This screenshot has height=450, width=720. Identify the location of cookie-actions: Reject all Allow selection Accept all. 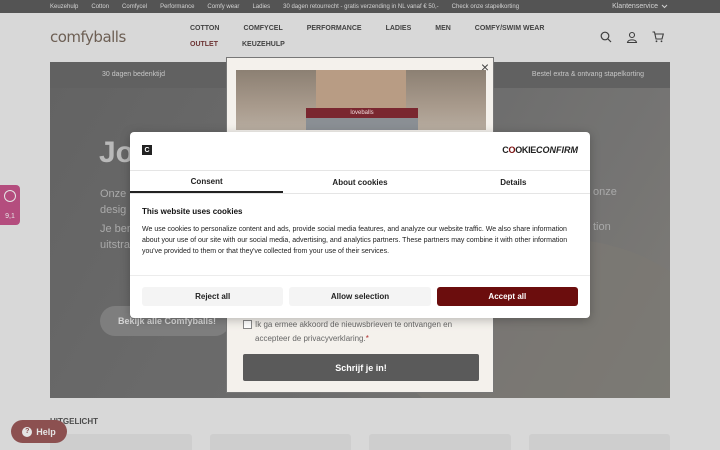
(360, 296).